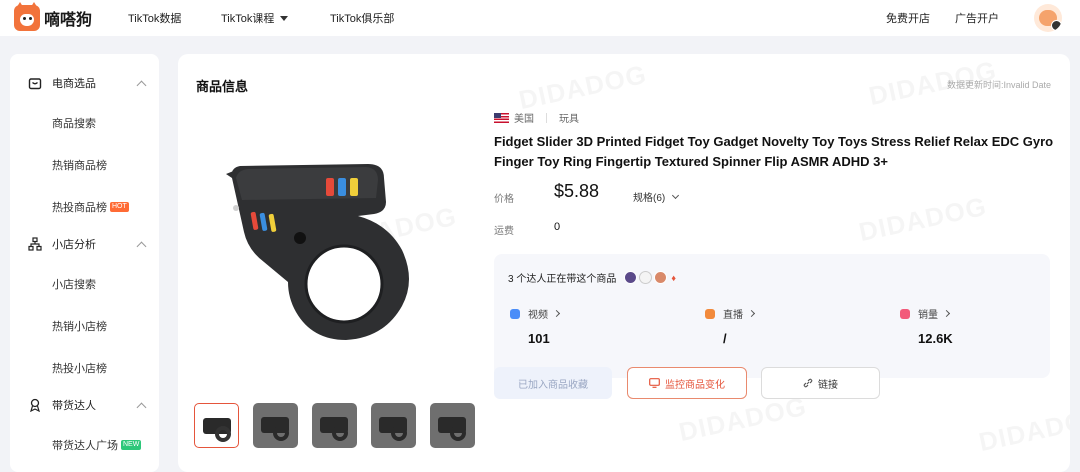 Image resolution: width=1080 pixels, height=472 pixels. I want to click on promoters-row: 3 个达人正在带这个商品 ♦, so click(592, 277).